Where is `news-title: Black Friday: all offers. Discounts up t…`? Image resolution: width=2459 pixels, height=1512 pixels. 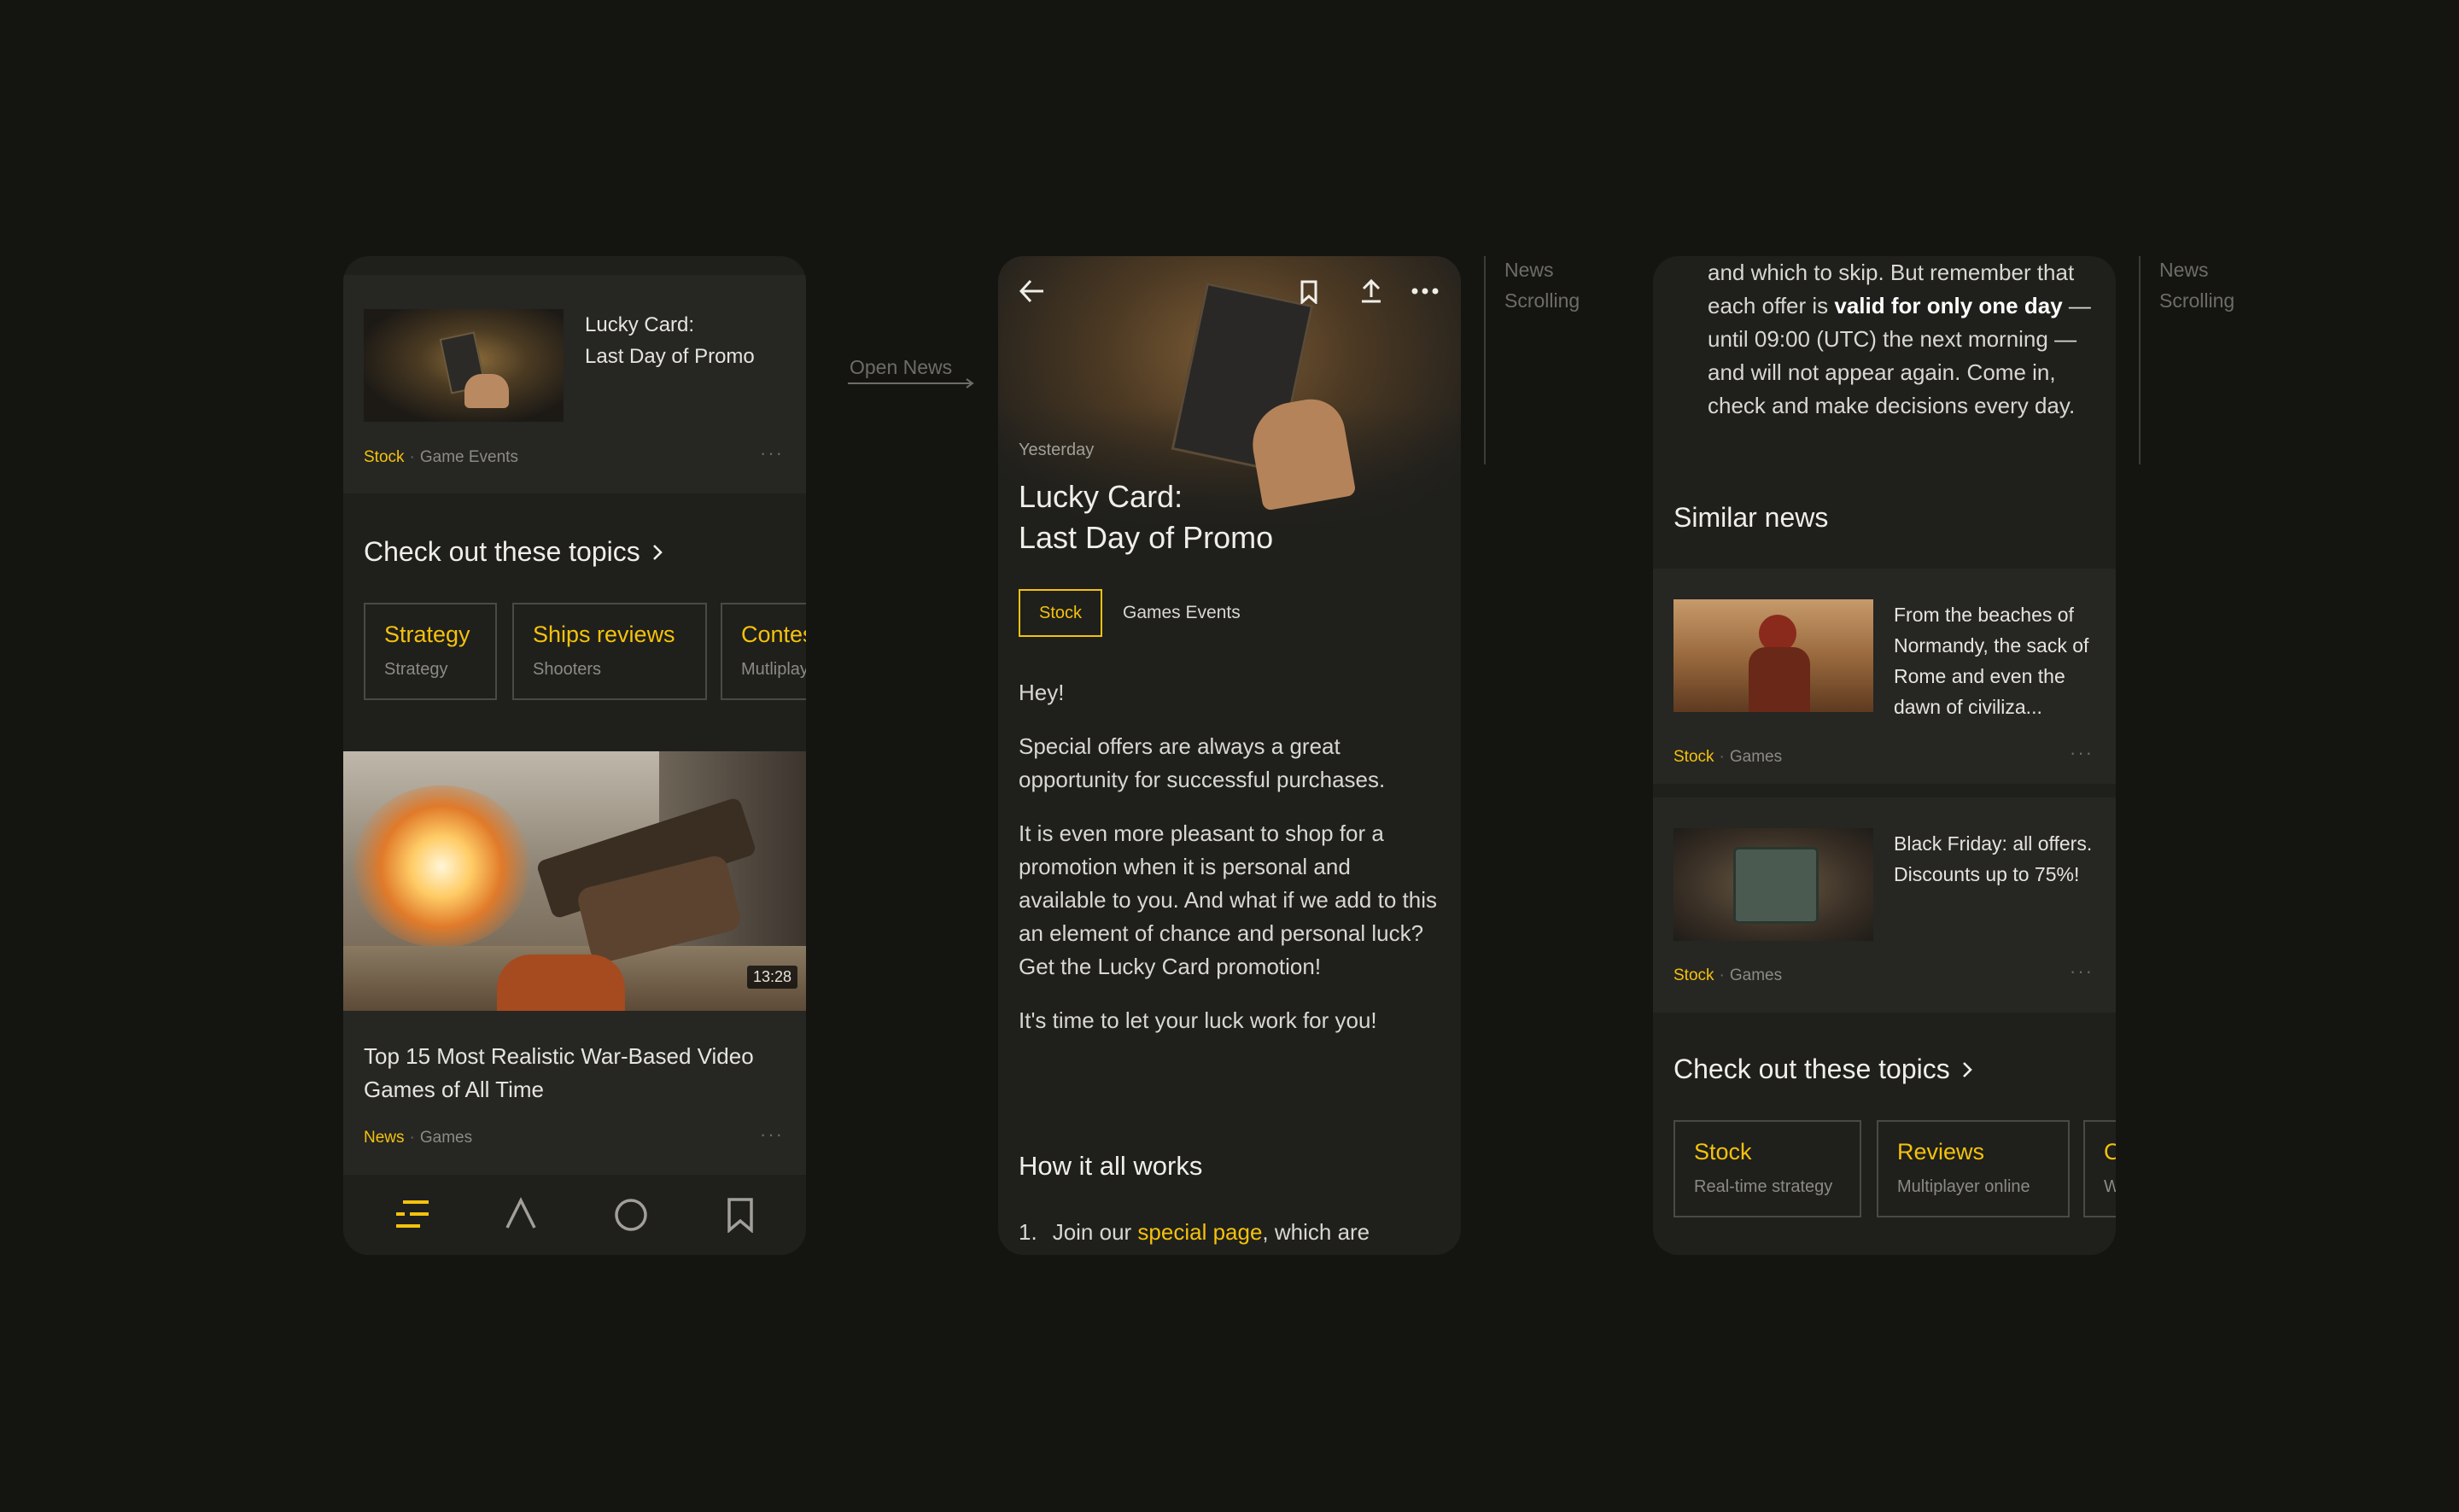
news-title: Black Friday: all offers. Discounts up t… is located at coordinates (1993, 858).